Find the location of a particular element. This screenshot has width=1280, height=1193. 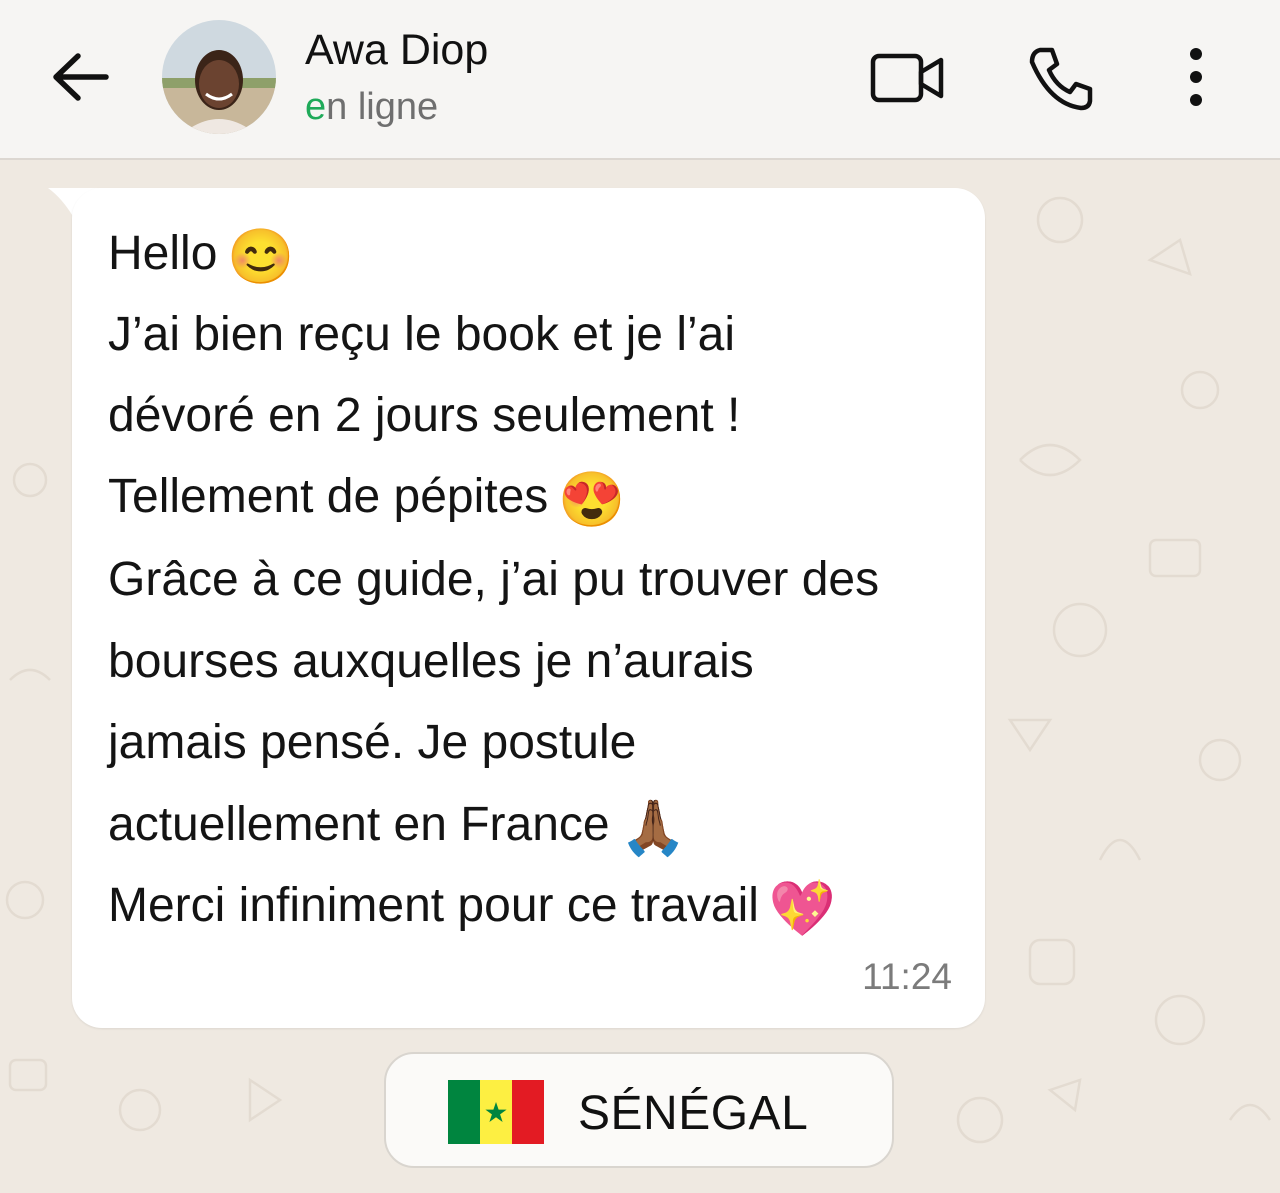

back-arrow-icon is located at coordinates (81, 77).